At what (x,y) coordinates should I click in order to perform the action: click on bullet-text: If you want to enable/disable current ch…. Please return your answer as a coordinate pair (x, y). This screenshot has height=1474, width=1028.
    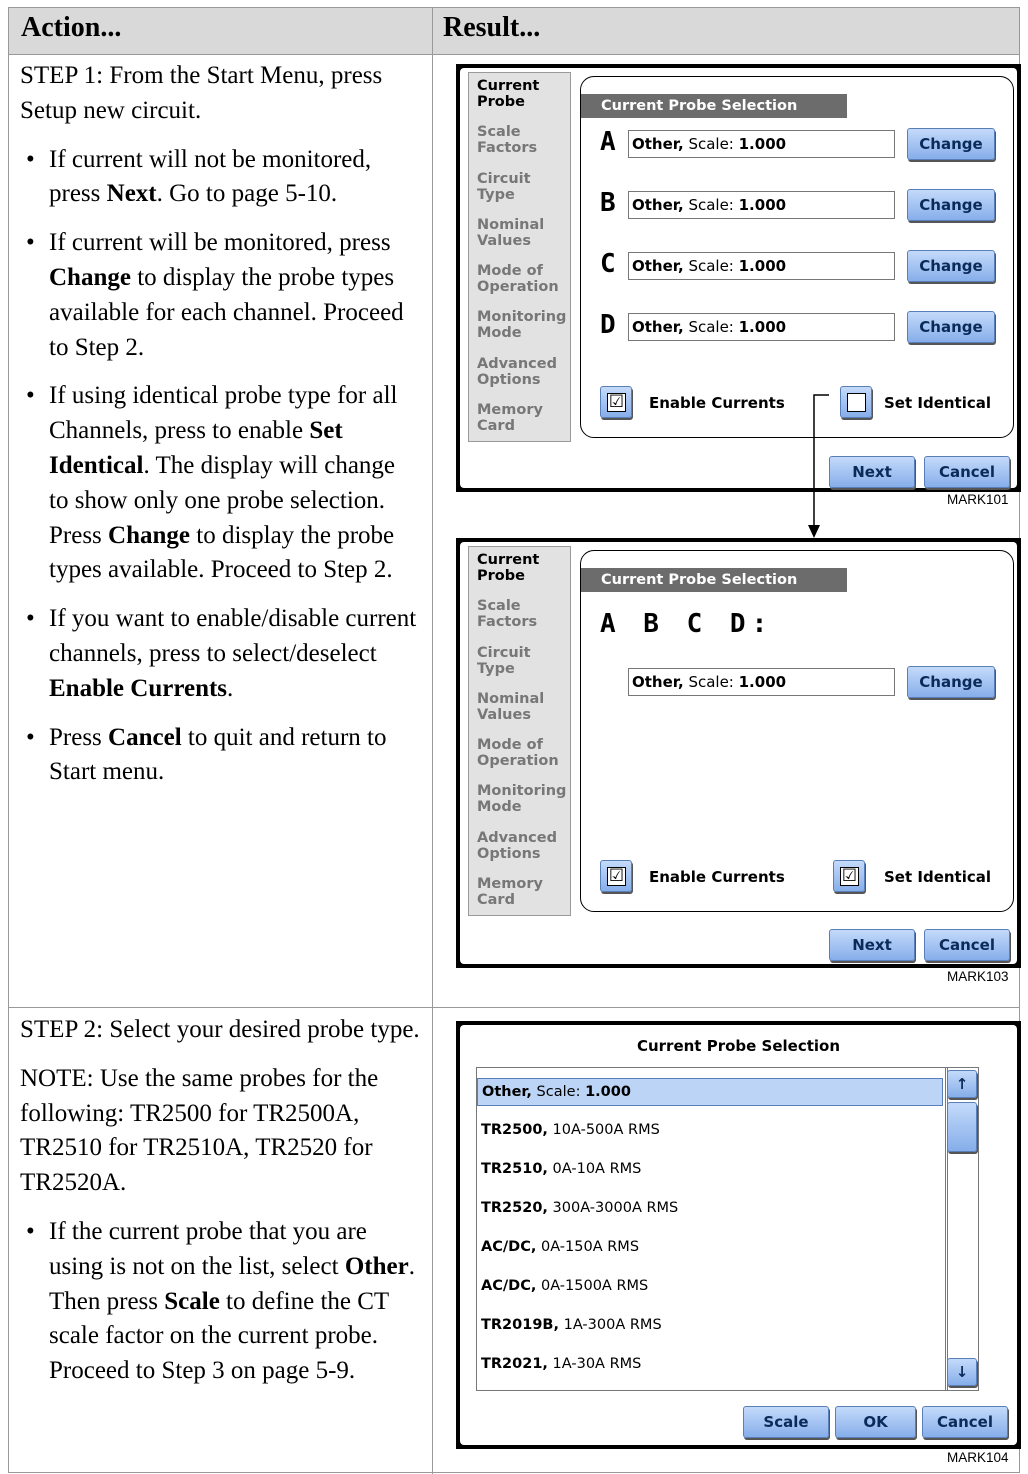
    Looking at the image, I should click on (233, 636).